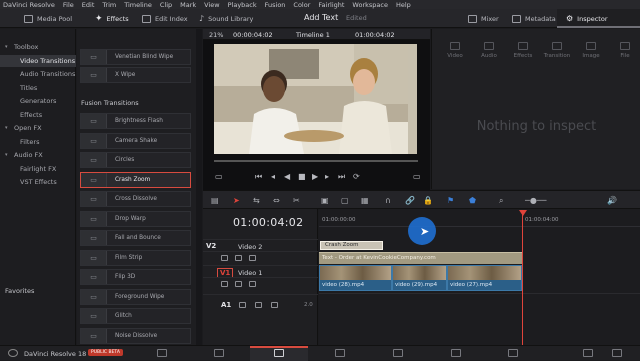 The height and width of the screenshot is (361, 640). Describe the element at coordinates (38, 128) in the screenshot. I see `tree-item: Open FX` at that location.